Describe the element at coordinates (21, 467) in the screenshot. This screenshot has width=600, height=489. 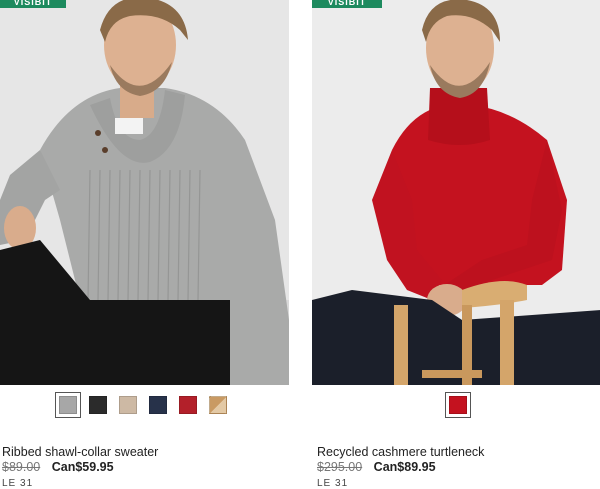
I see `old-price: $89.00` at that location.